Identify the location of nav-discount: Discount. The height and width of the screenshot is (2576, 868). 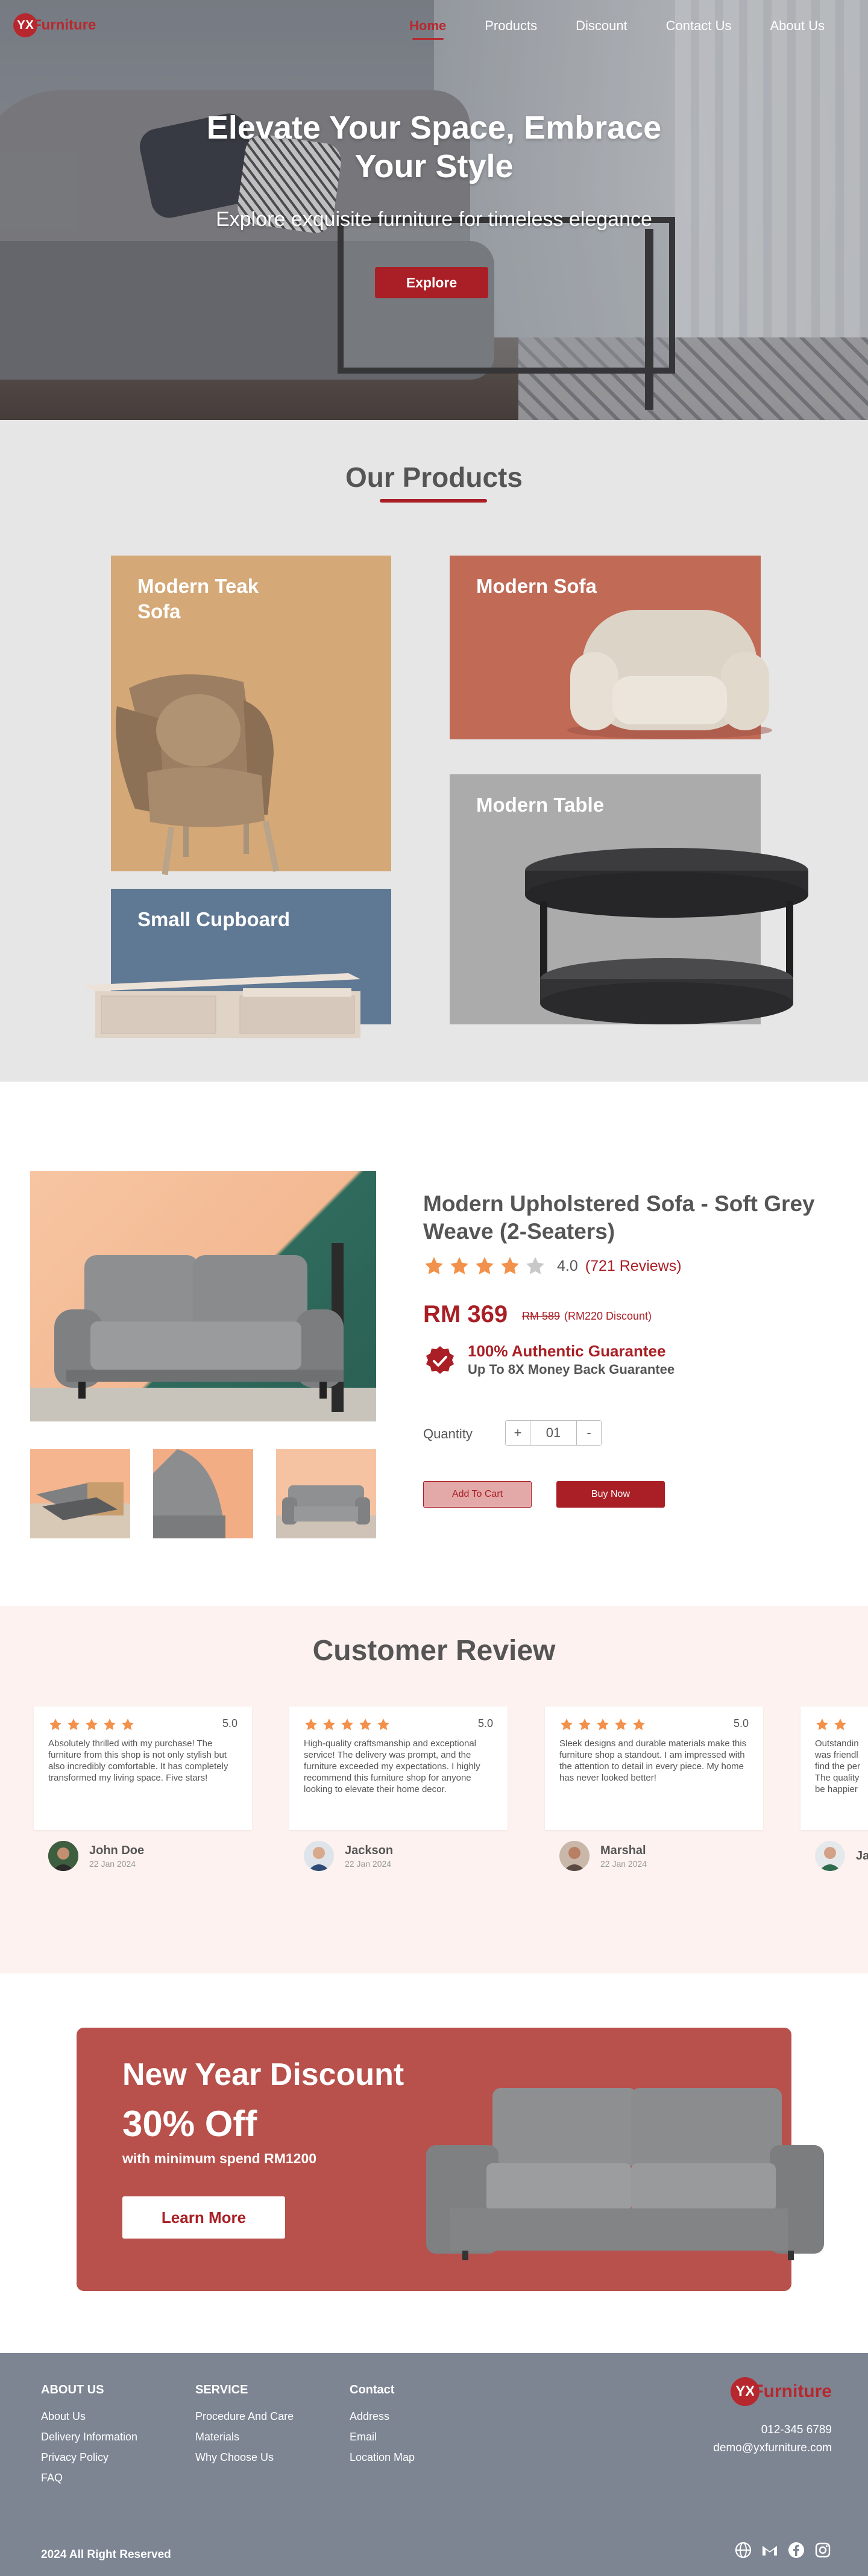
(601, 26).